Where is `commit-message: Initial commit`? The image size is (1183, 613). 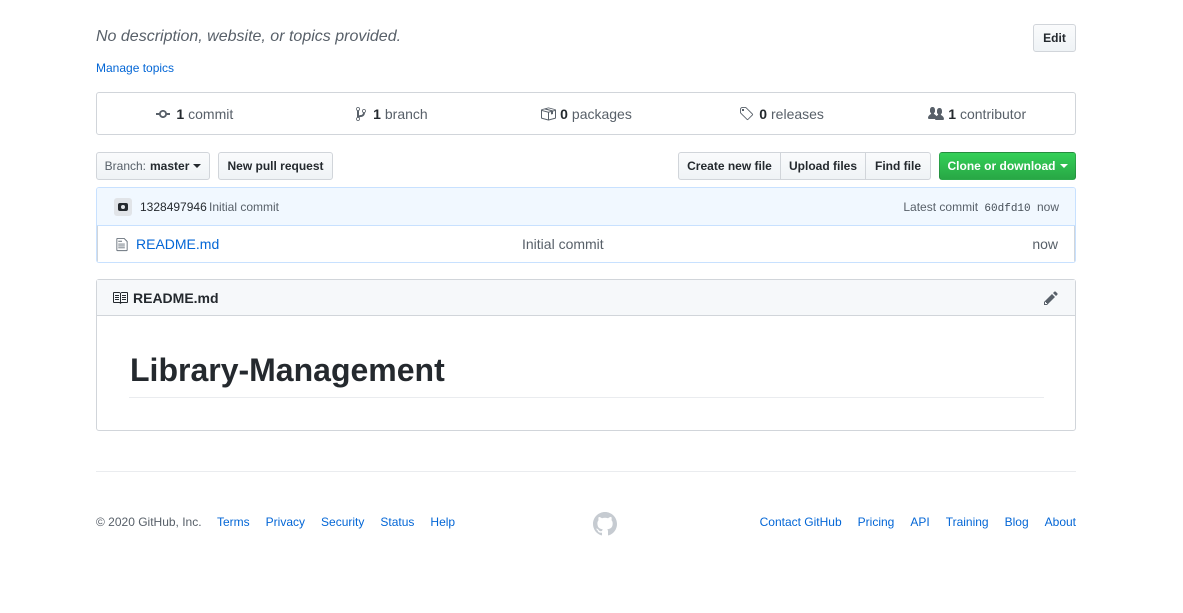 commit-message: Initial commit is located at coordinates (244, 207).